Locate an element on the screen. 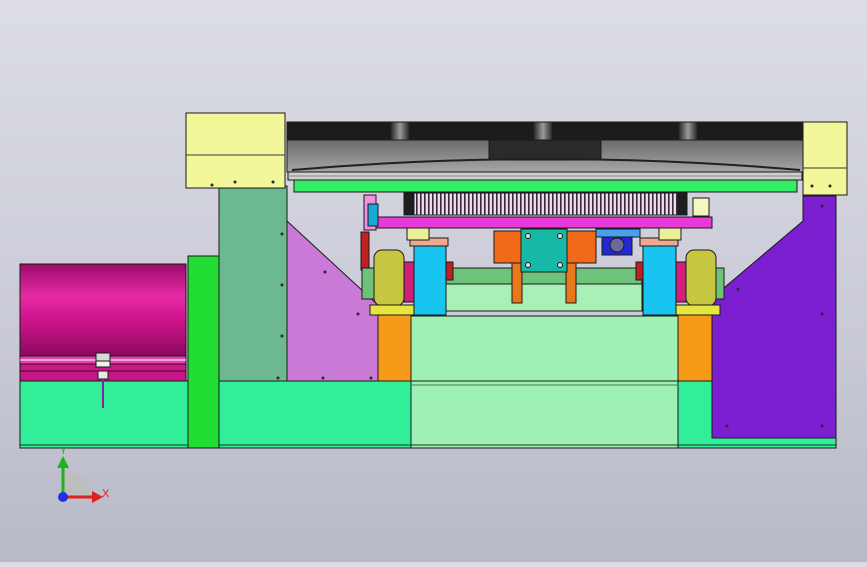  base-plate-center is located at coordinates (544, 414).